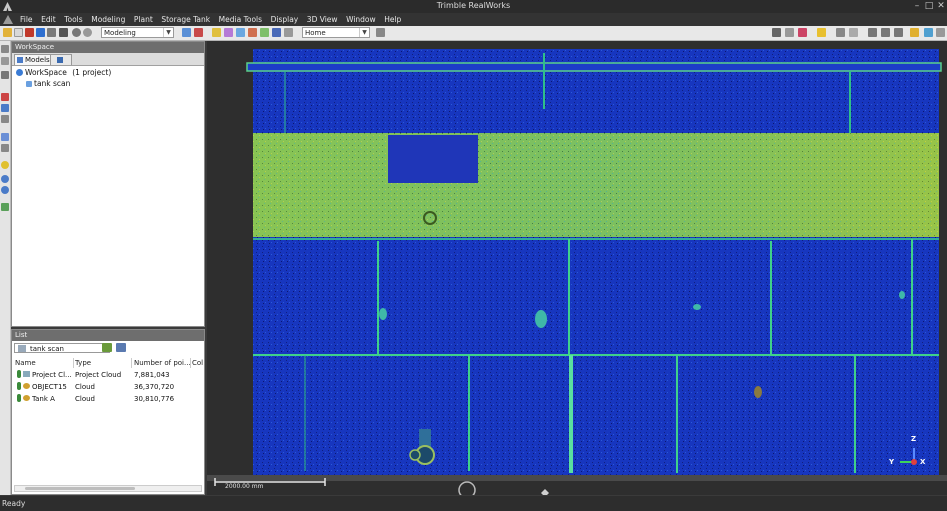  What do you see at coordinates (288, 32) in the screenshot?
I see `zoom-tool-icon` at bounding box center [288, 32].